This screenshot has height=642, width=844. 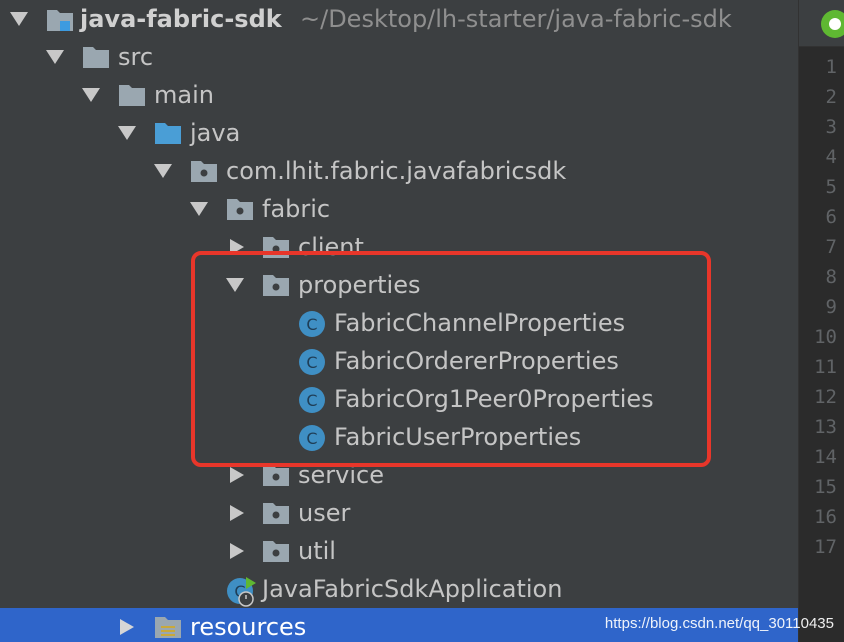 What do you see at coordinates (831, 187) in the screenshot?
I see `line-number: 5` at bounding box center [831, 187].